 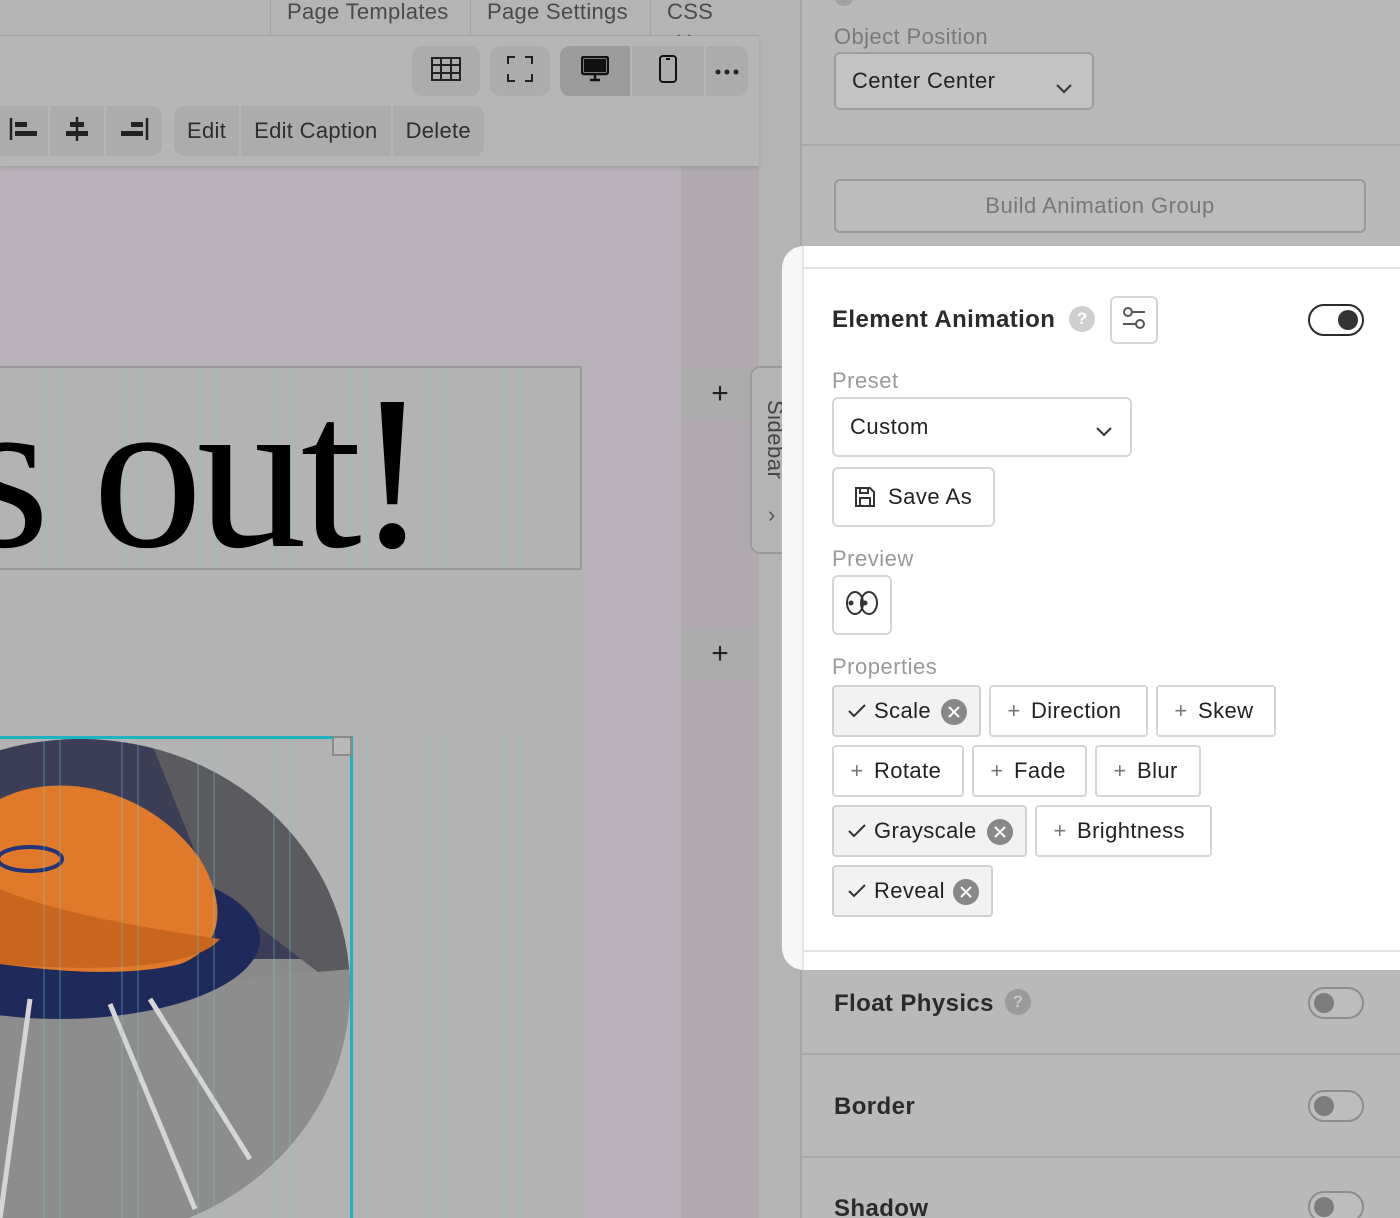 What do you see at coordinates (1157, 770) in the screenshot?
I see `chip-label: Blur` at bounding box center [1157, 770].